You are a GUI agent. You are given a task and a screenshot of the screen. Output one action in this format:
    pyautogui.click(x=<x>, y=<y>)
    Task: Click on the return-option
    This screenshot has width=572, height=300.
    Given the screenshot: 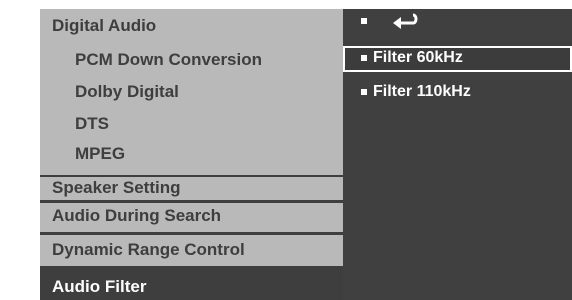 What is the action you would take?
    pyautogui.click(x=457, y=22)
    